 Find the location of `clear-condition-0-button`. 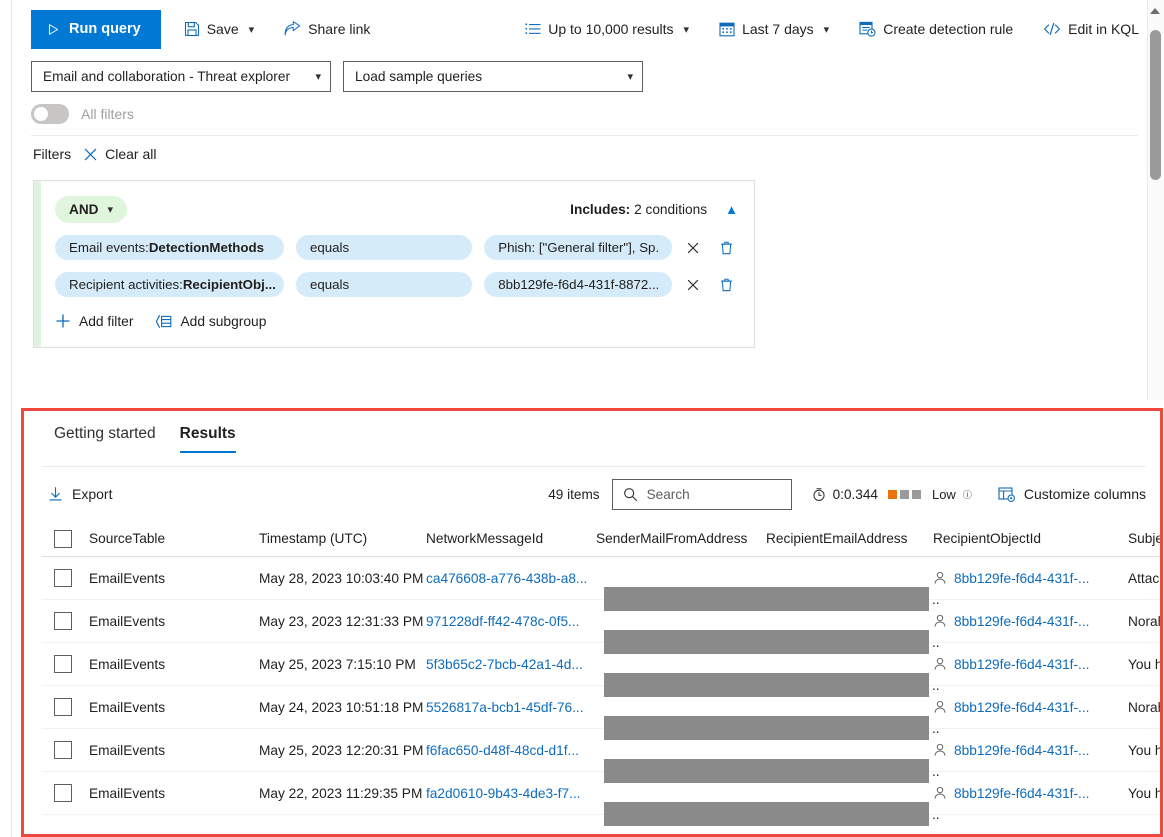

clear-condition-0-button is located at coordinates (692, 248).